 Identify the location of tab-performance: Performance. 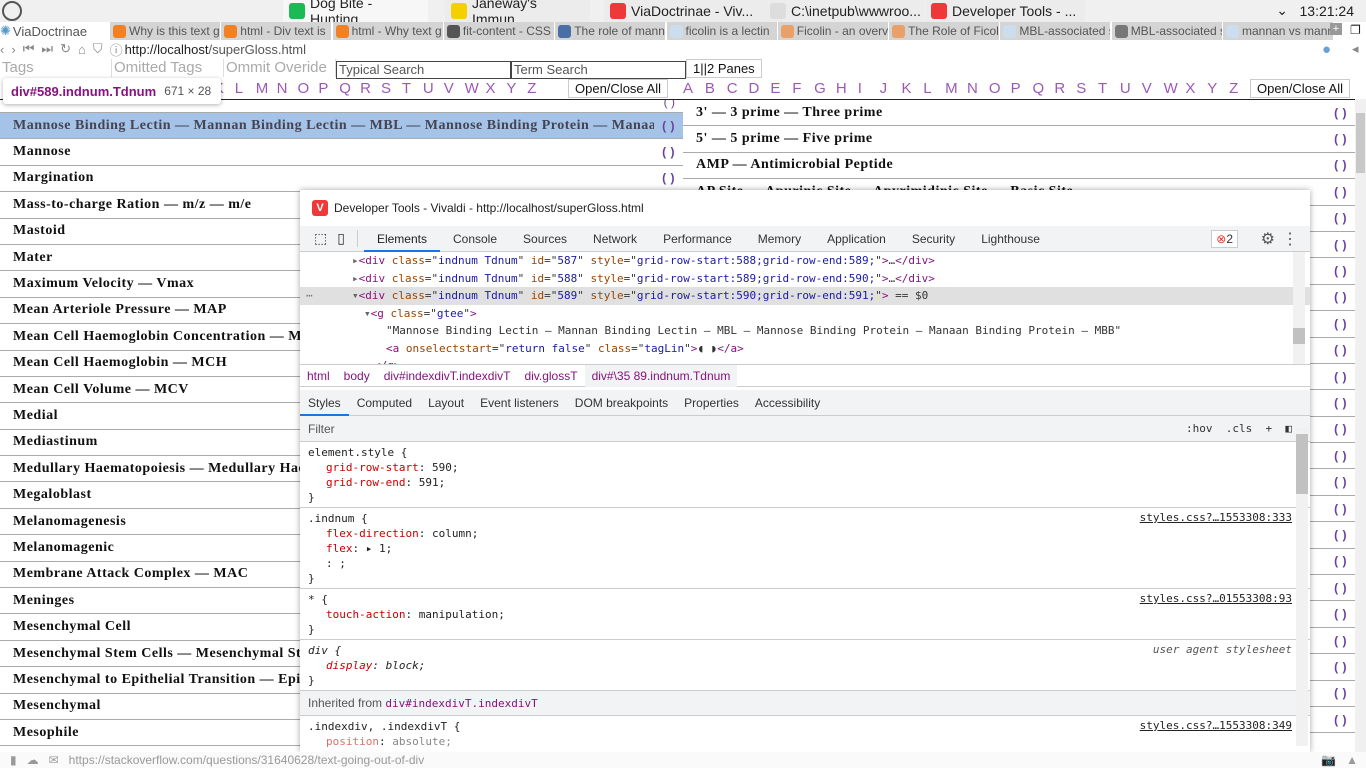
(697, 239).